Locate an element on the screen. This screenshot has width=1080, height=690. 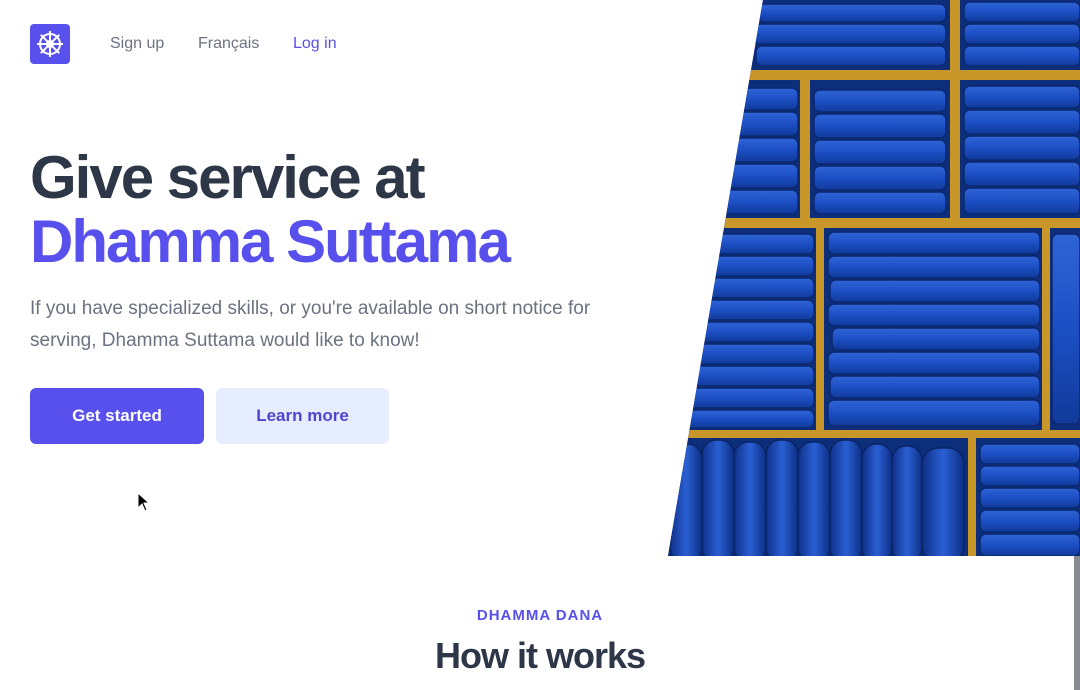
mouse-cursor-icon is located at coordinates (144, 502).